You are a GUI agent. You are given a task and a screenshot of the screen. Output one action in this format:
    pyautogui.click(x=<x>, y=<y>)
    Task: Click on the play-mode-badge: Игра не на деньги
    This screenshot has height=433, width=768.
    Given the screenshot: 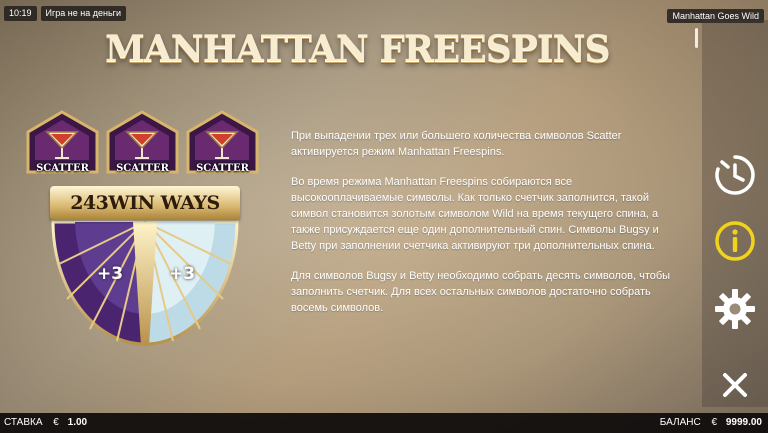 What is the action you would take?
    pyautogui.click(x=83, y=13)
    